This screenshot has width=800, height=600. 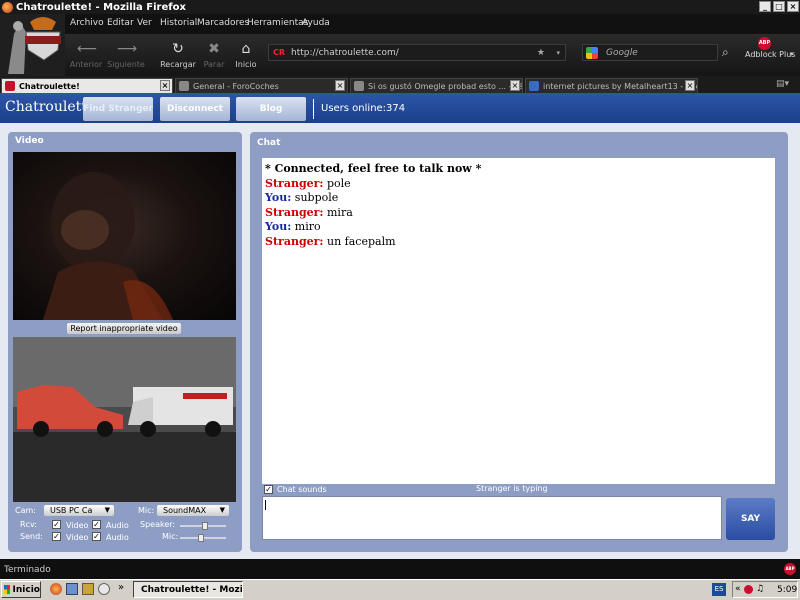 I want to click on back-button: ⟵ Anterior, so click(x=86, y=56).